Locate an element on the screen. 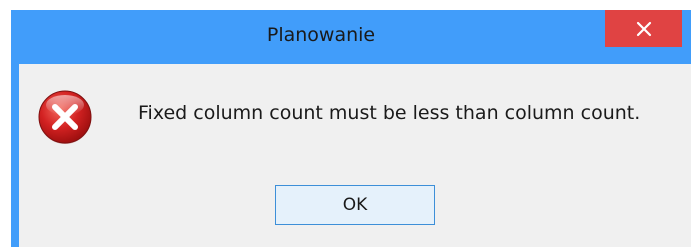 This screenshot has height=247, width=691. ok-button-label: OK is located at coordinates (355, 205).